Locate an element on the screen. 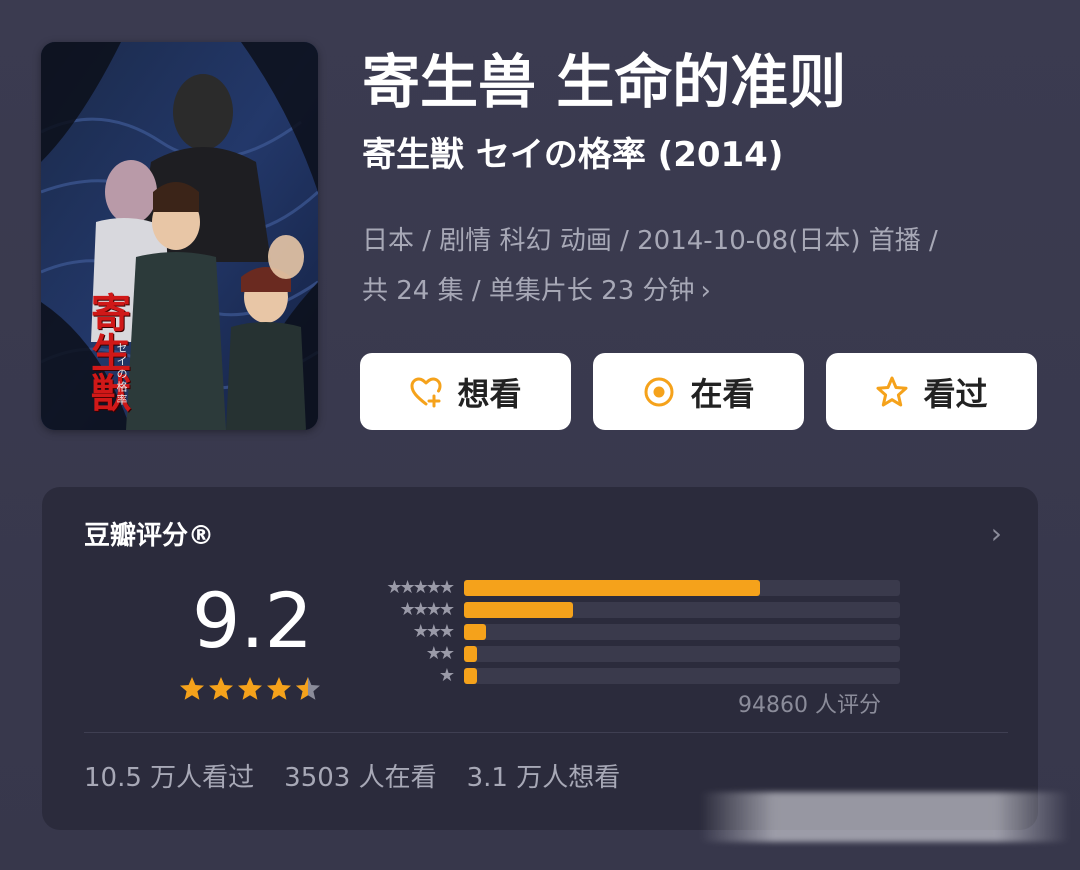  star-half-icon is located at coordinates (308, 689).